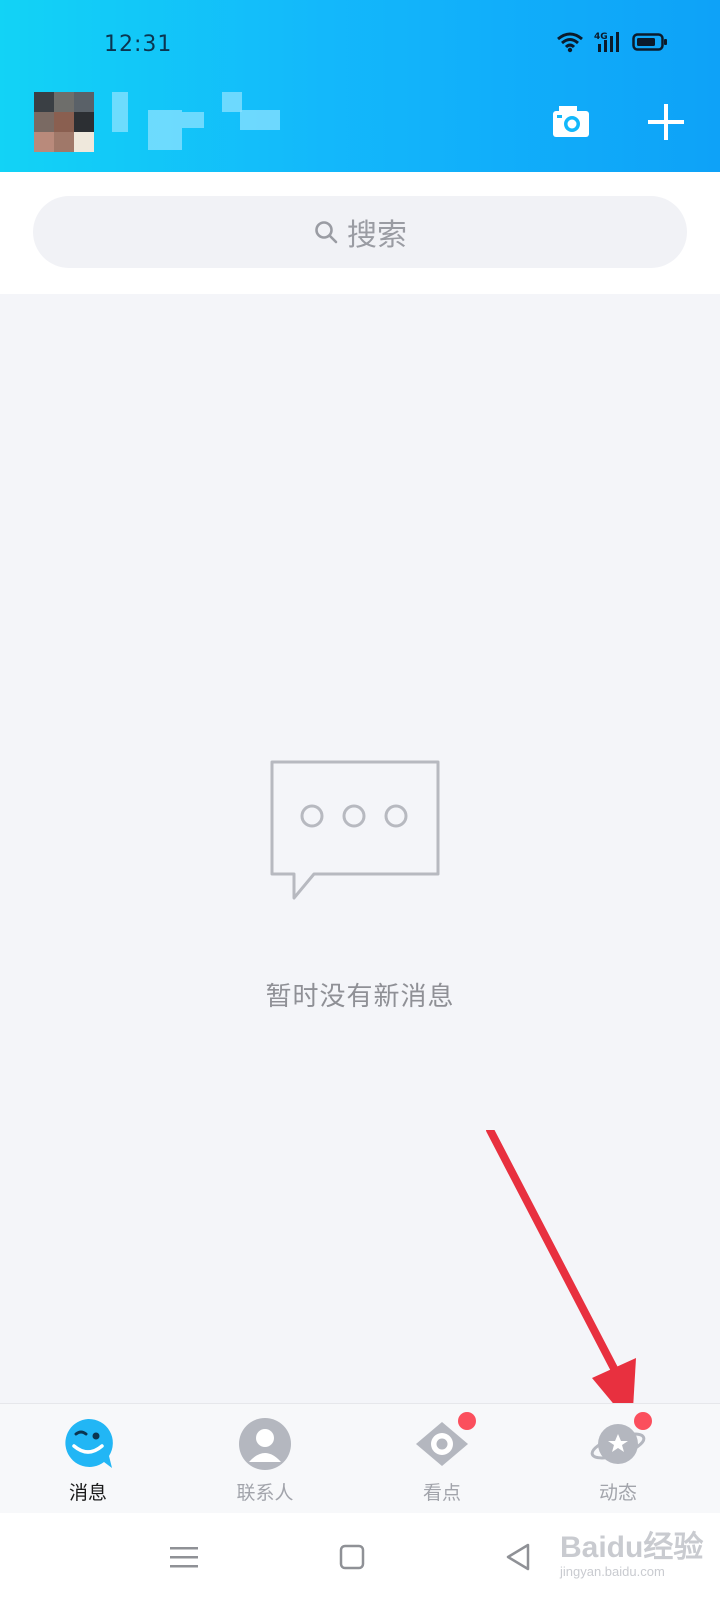 Image resolution: width=720 pixels, height=1600 pixels. What do you see at coordinates (360, 997) in the screenshot?
I see `empty-message: 暂时没有新消息` at bounding box center [360, 997].